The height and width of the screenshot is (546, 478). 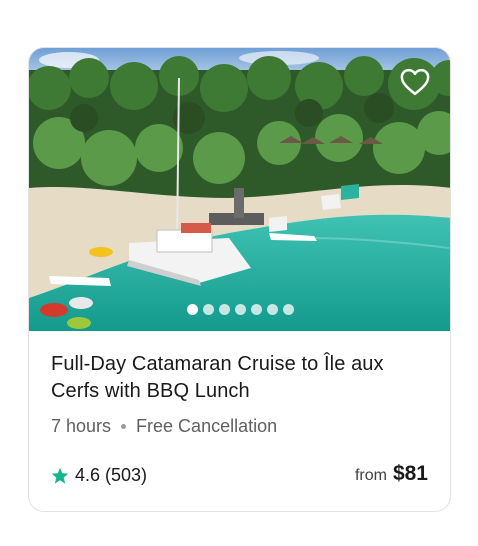 What do you see at coordinates (88, 475) in the screenshot?
I see `rating-value: 4.6` at bounding box center [88, 475].